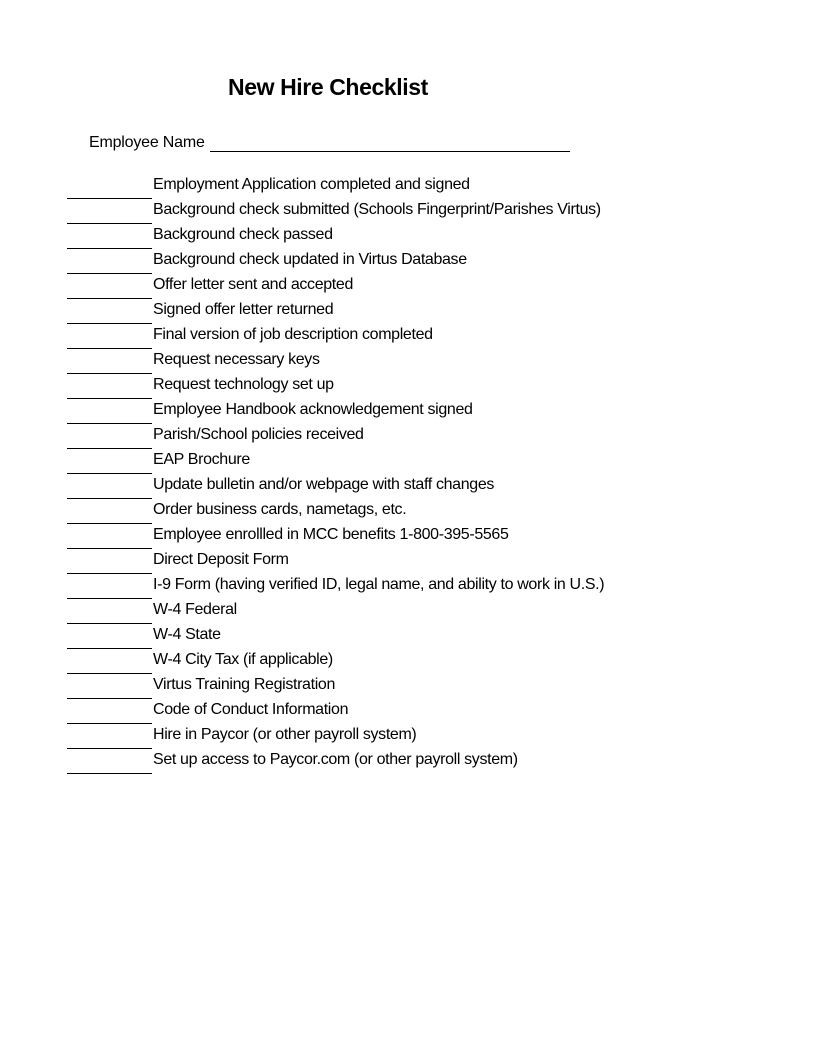 This screenshot has width=817, height=1057. Describe the element at coordinates (335, 386) in the screenshot. I see `checklist-item: Request technology set up` at that location.